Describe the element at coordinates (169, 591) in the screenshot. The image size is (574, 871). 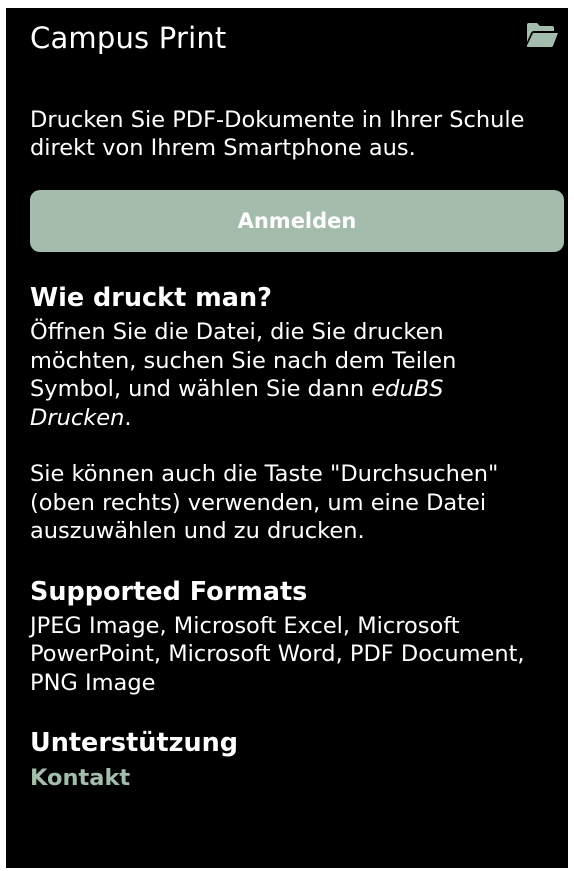
I see `formats-title: Supported Formats` at that location.